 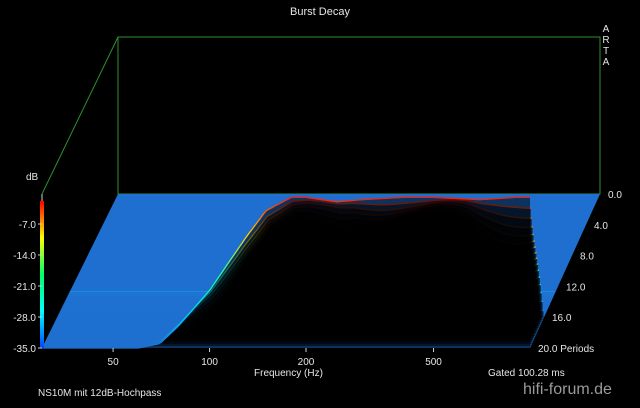 What do you see at coordinates (601, 226) in the screenshot?
I see `z-tick-label: 4.0` at bounding box center [601, 226].